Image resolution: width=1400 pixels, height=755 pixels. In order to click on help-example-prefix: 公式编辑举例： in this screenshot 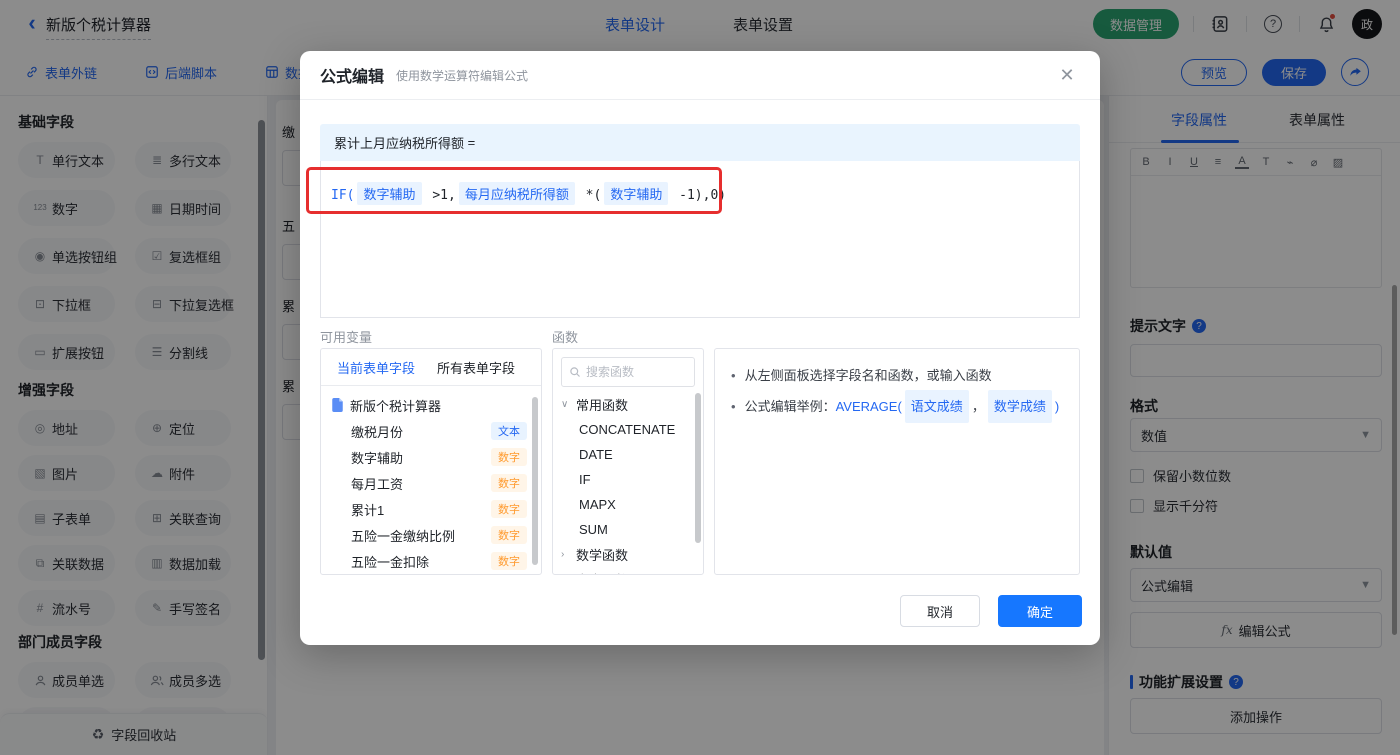, I will do `click(790, 406)`.